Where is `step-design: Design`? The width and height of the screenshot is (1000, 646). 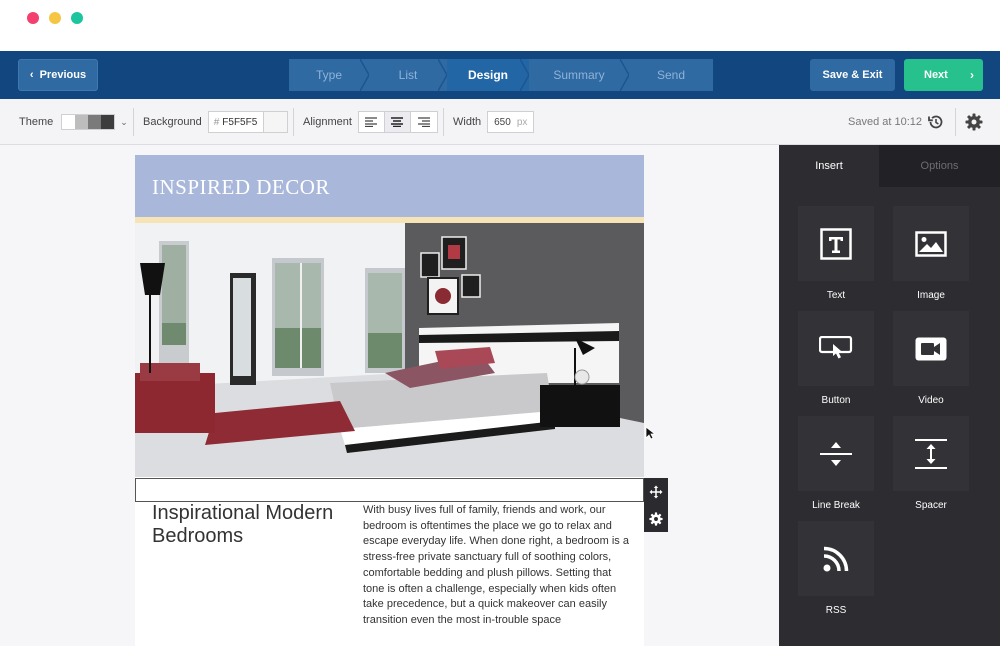 step-design: Design is located at coordinates (488, 75).